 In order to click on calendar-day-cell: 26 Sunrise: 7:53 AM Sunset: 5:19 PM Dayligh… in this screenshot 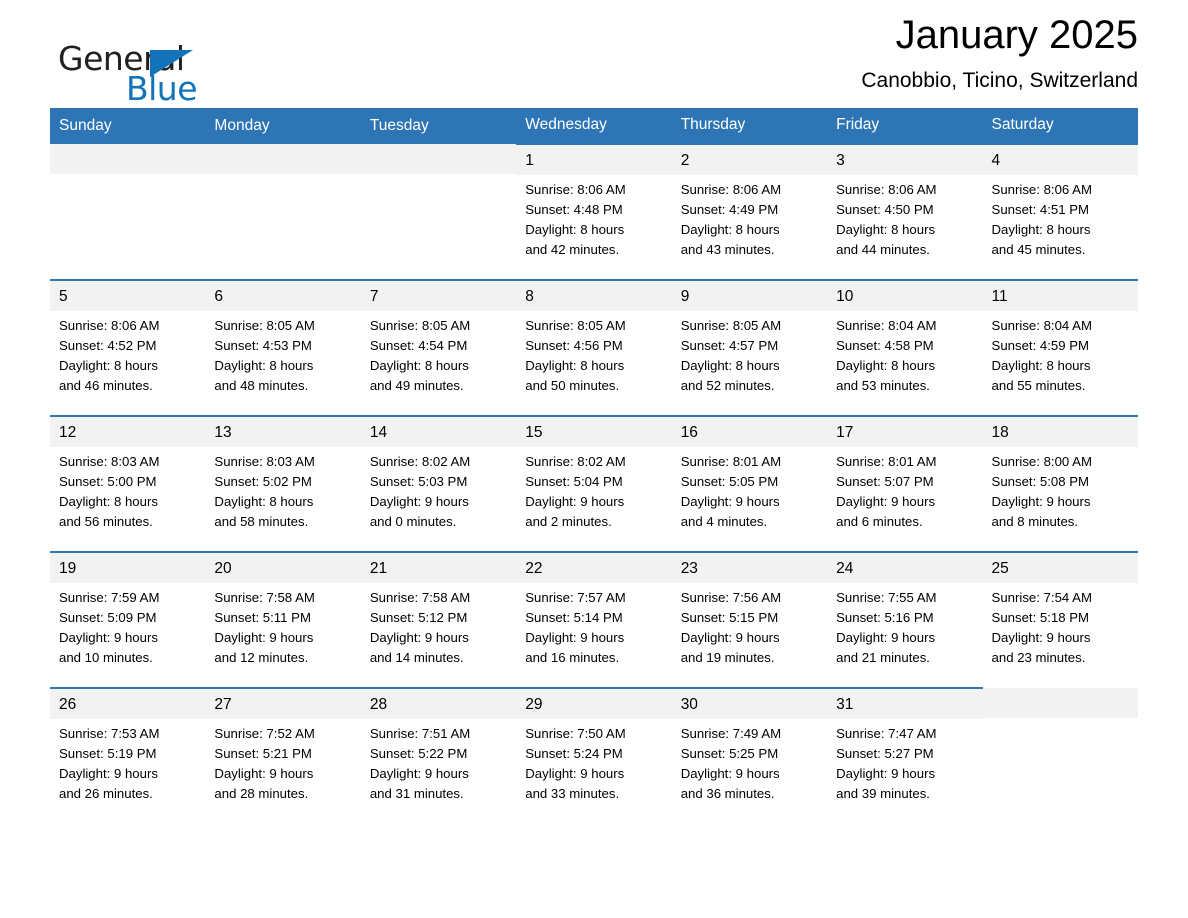, I will do `click(128, 745)`.